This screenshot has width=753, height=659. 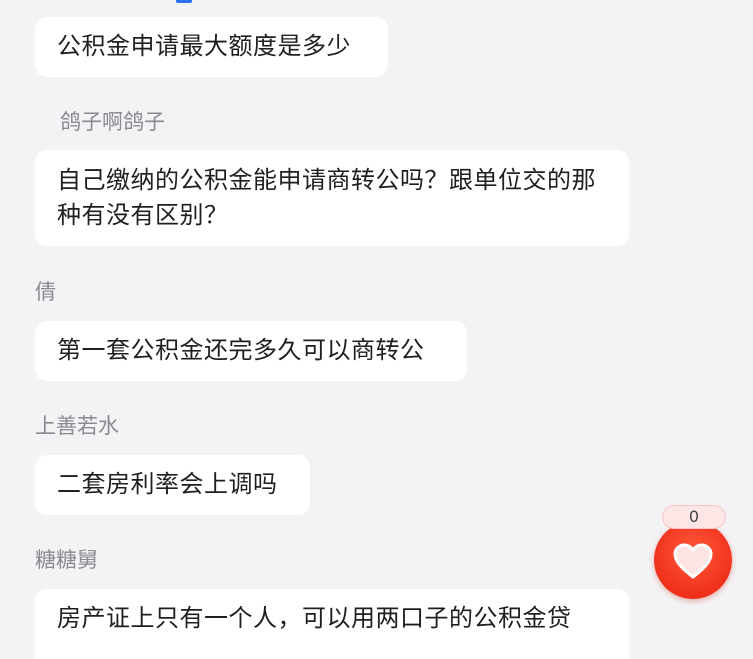 I want to click on comment-text: 二套房利率会上调吗, so click(x=167, y=484).